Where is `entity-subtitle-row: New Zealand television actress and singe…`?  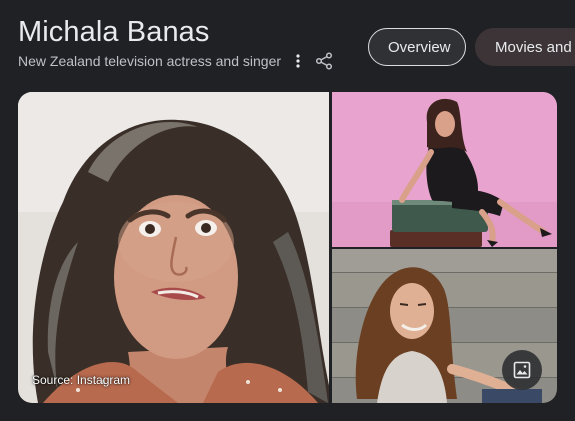 entity-subtitle-row: New Zealand television actress and singe… is located at coordinates (176, 61).